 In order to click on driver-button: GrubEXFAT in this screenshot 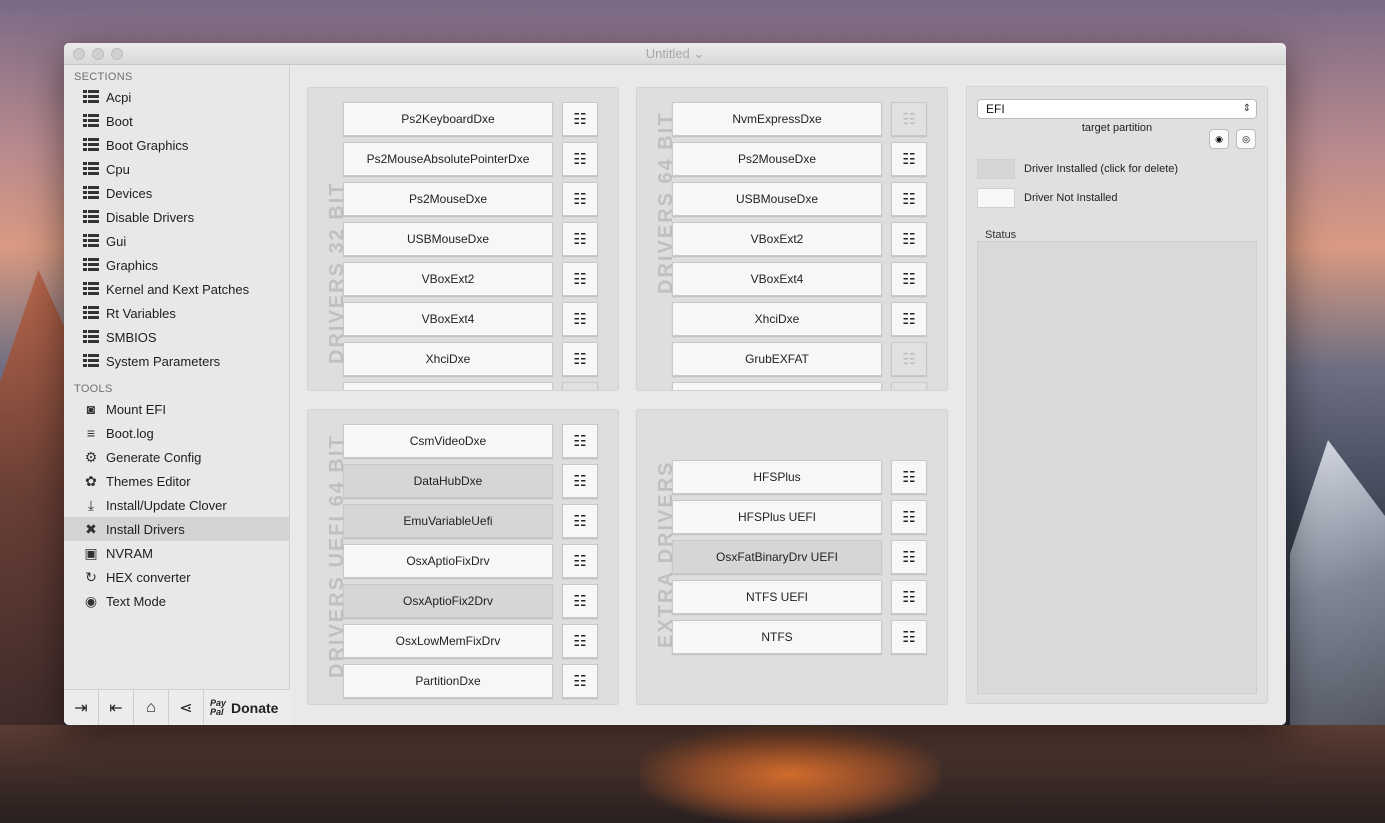, I will do `click(777, 359)`.